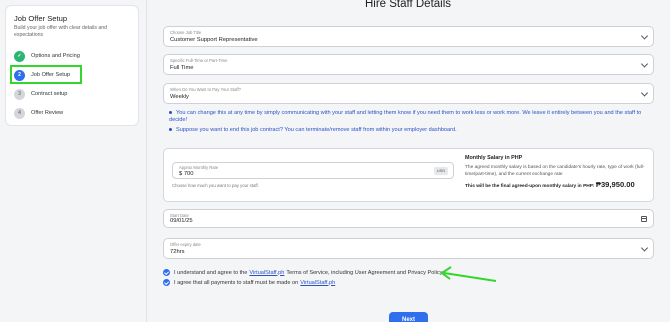 Image resolution: width=670 pixels, height=322 pixels. Describe the element at coordinates (441, 171) in the screenshot. I see `currency-badge: USD` at that location.